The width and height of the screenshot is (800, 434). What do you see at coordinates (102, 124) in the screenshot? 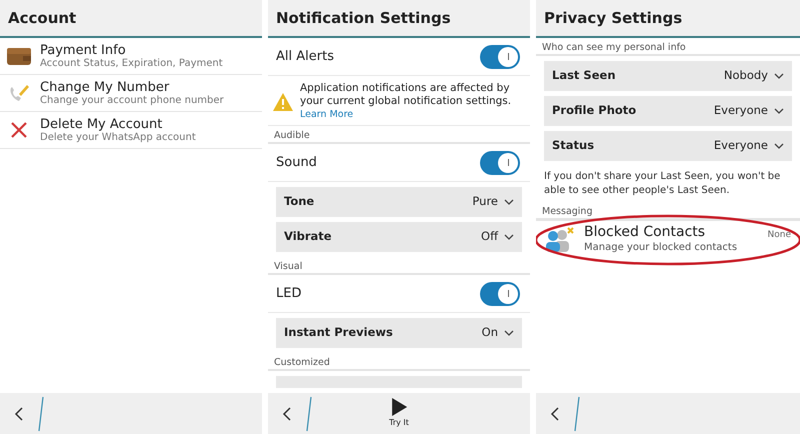
I see `item-title: Delete My Account` at bounding box center [102, 124].